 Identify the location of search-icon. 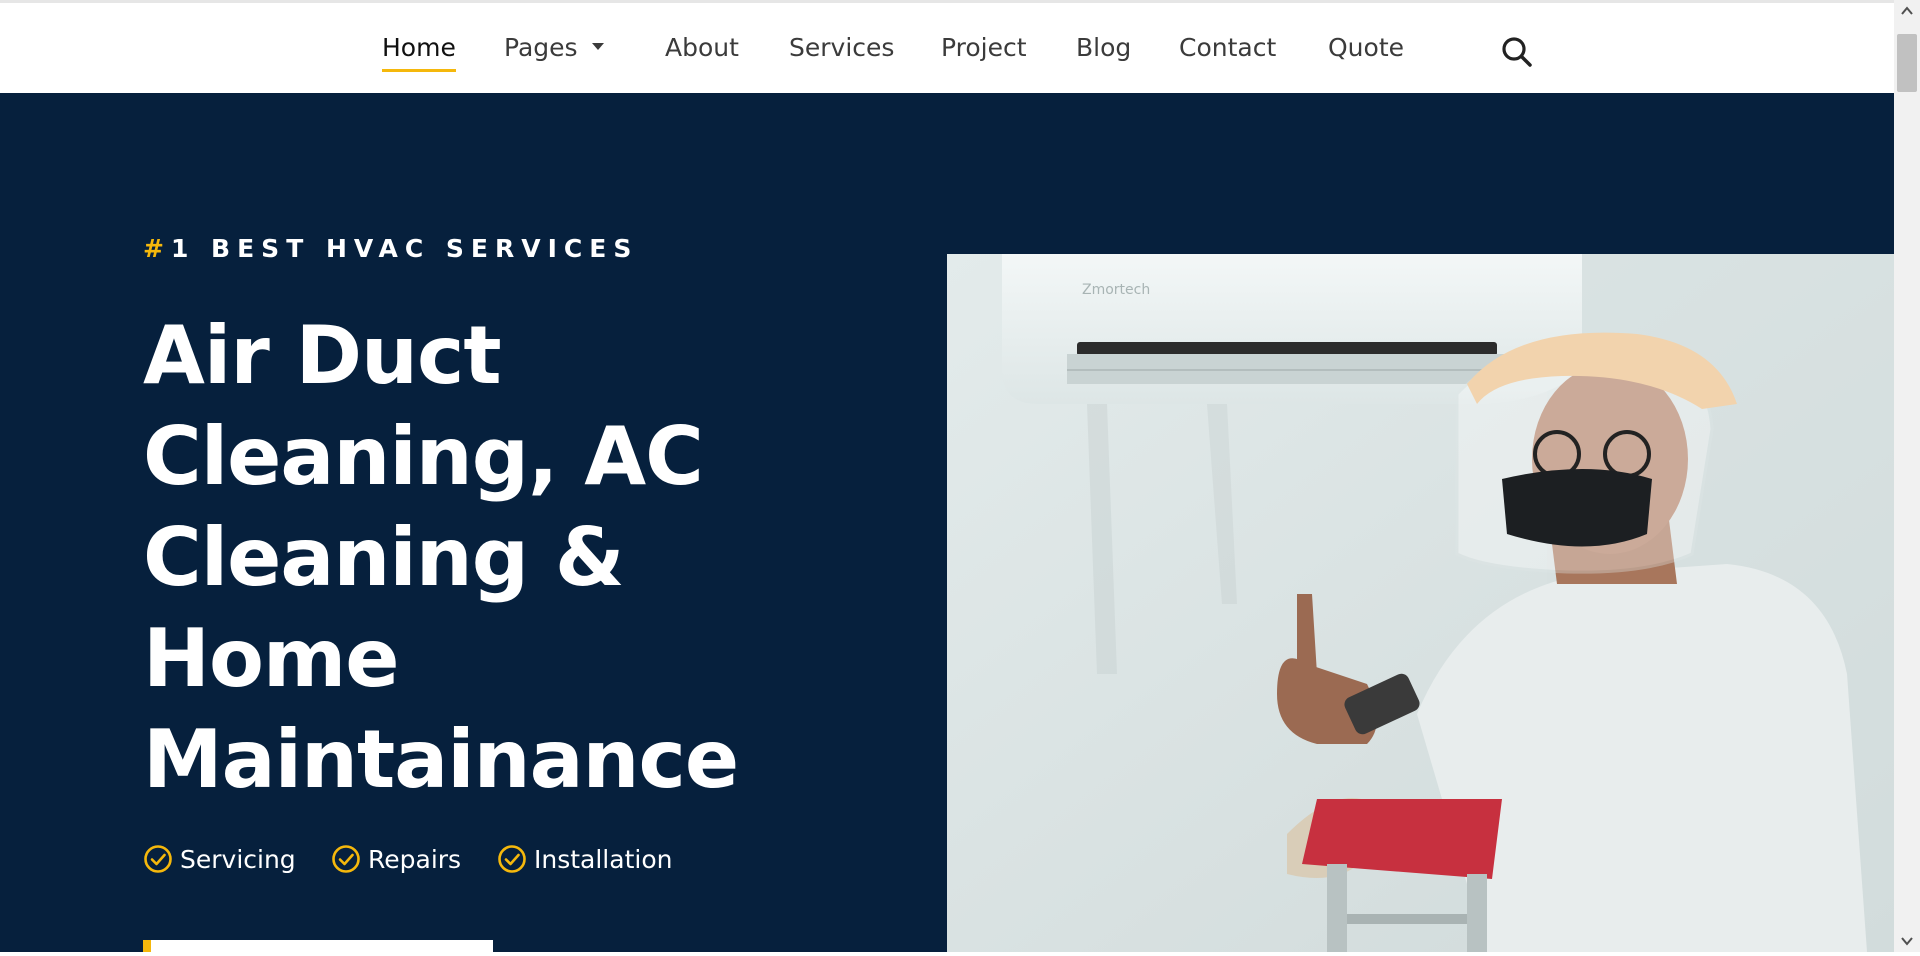
(1517, 52).